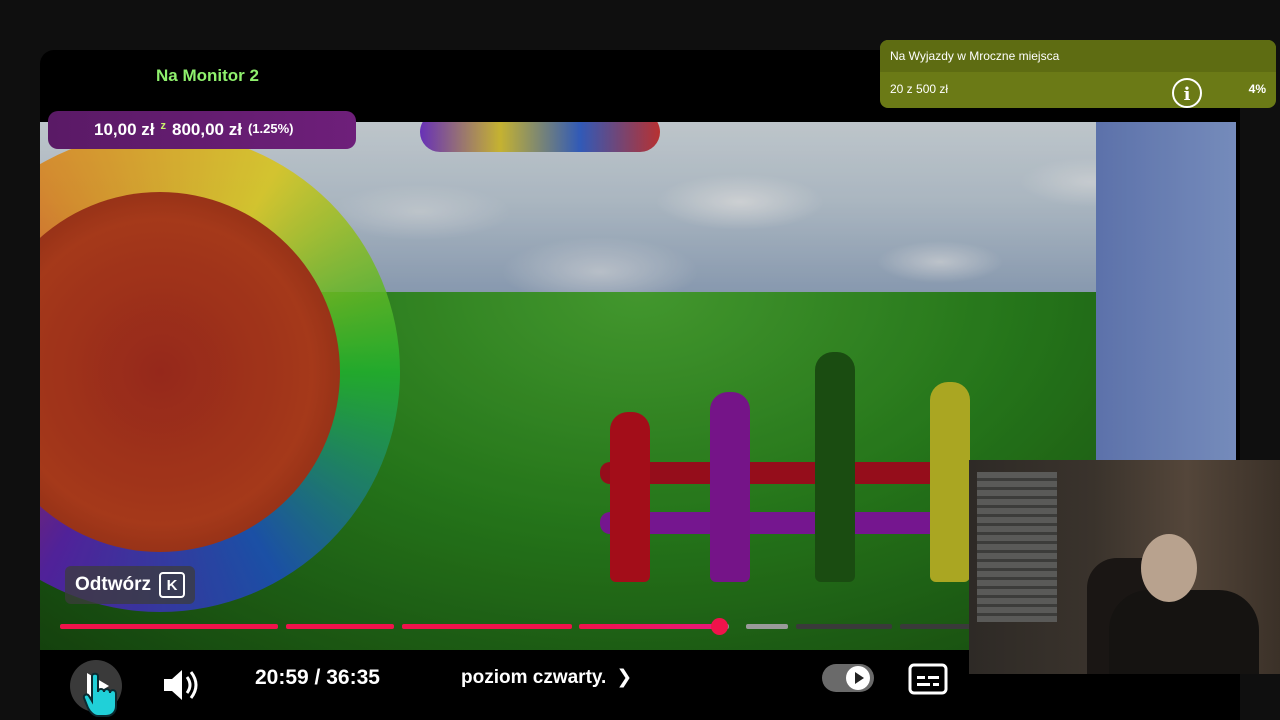  What do you see at coordinates (919, 89) in the screenshot?
I see `goal-progress-text: 20 z 500 zł` at bounding box center [919, 89].